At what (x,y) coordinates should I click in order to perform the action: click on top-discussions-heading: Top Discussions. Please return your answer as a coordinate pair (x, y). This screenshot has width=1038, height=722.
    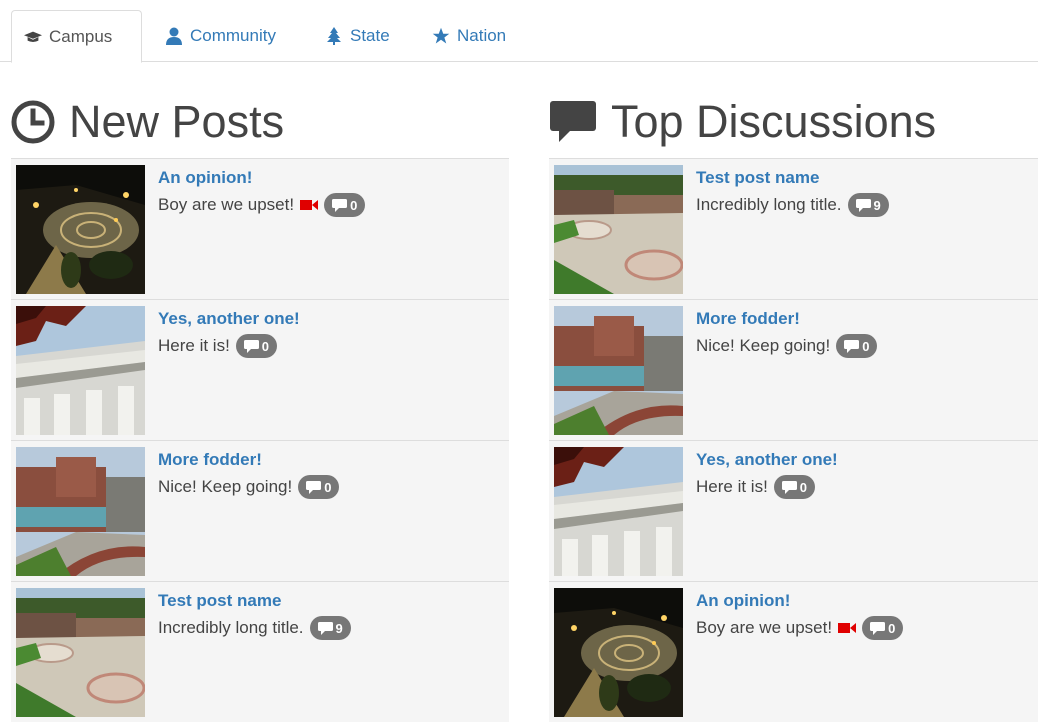
    Looking at the image, I should click on (793, 122).